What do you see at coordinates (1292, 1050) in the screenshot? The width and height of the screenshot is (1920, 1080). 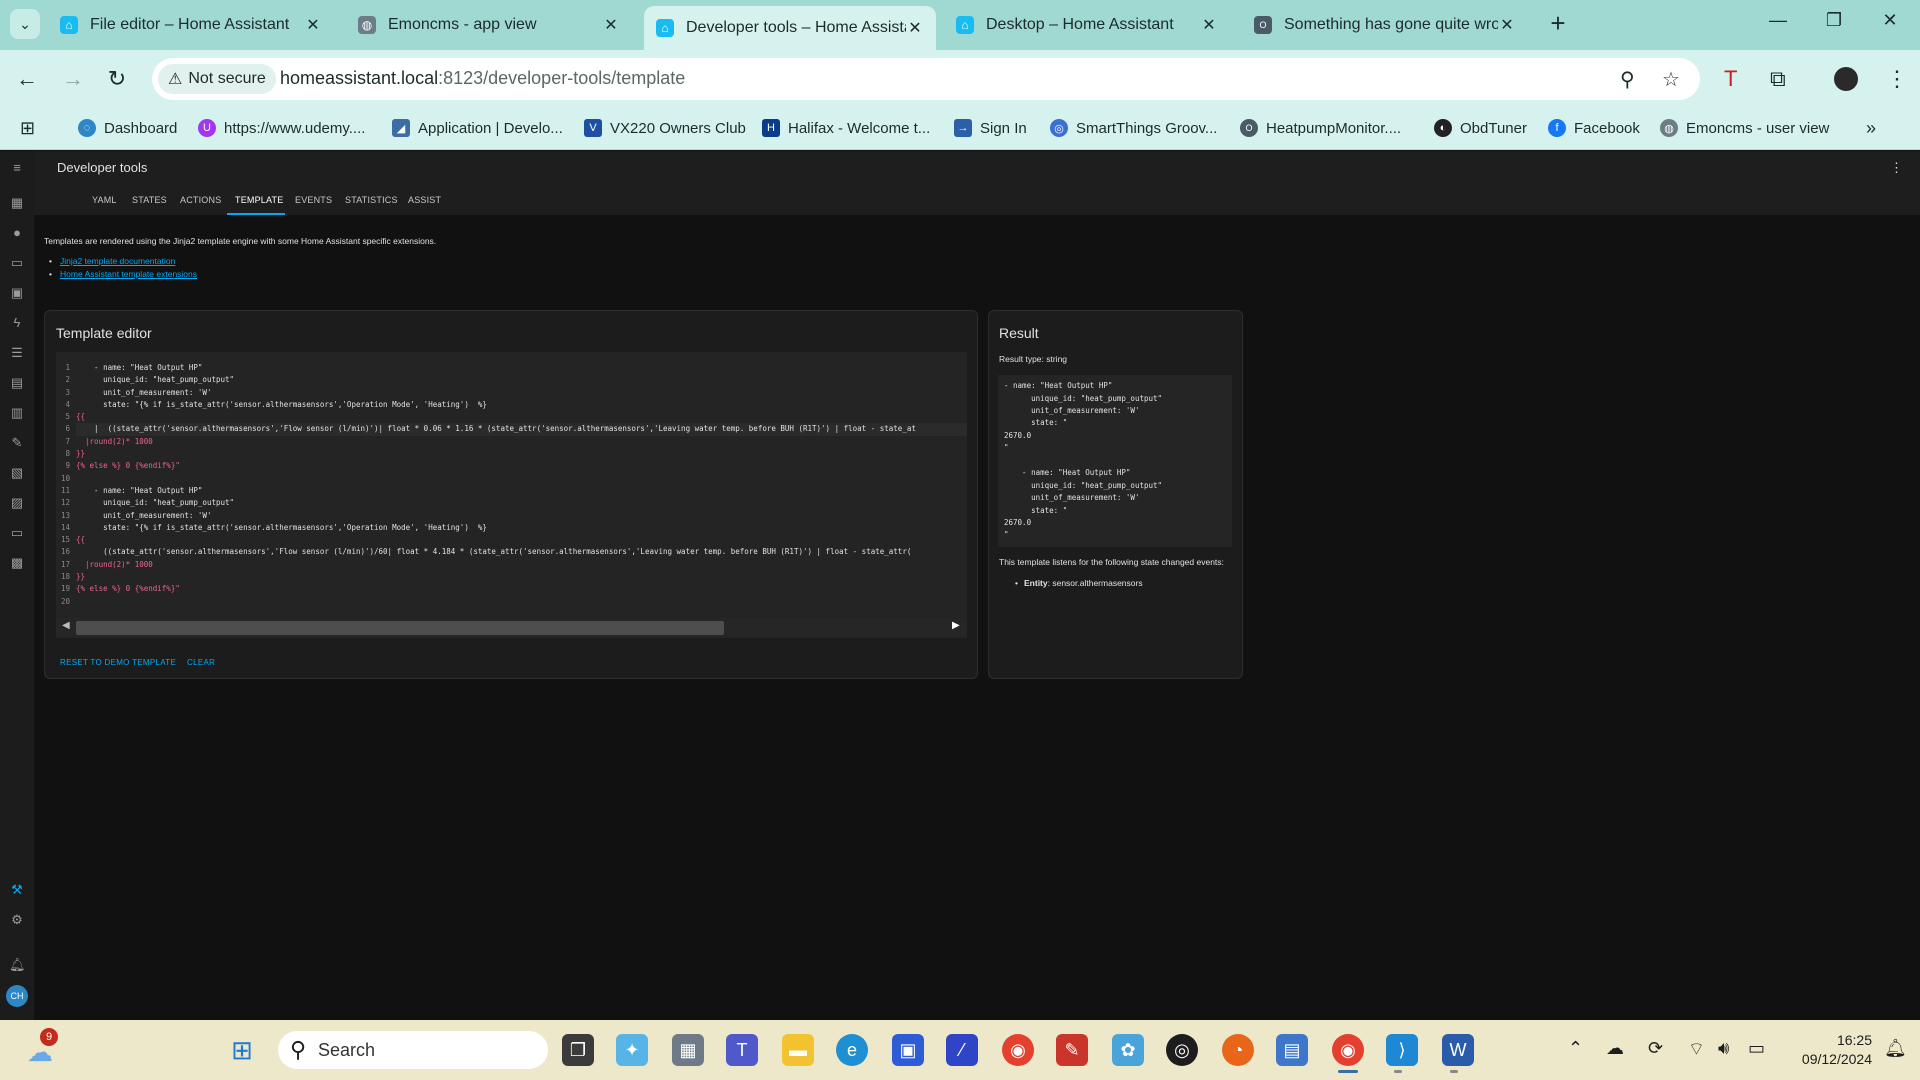 I see `document-icon: ▤` at bounding box center [1292, 1050].